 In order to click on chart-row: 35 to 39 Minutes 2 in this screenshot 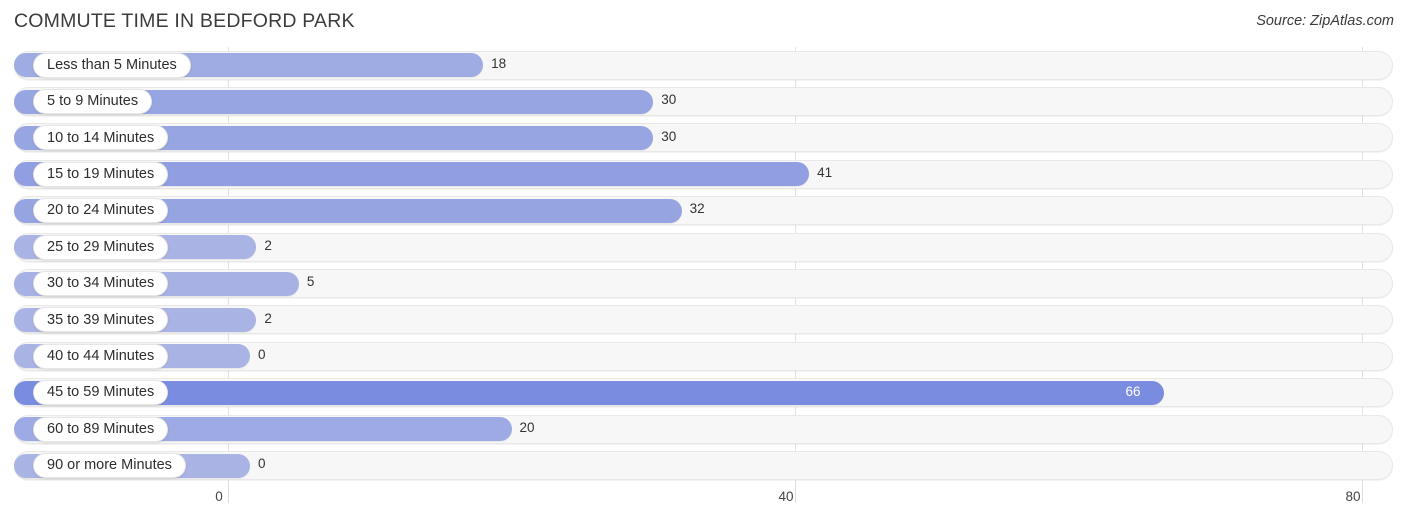, I will do `click(703, 320)`.